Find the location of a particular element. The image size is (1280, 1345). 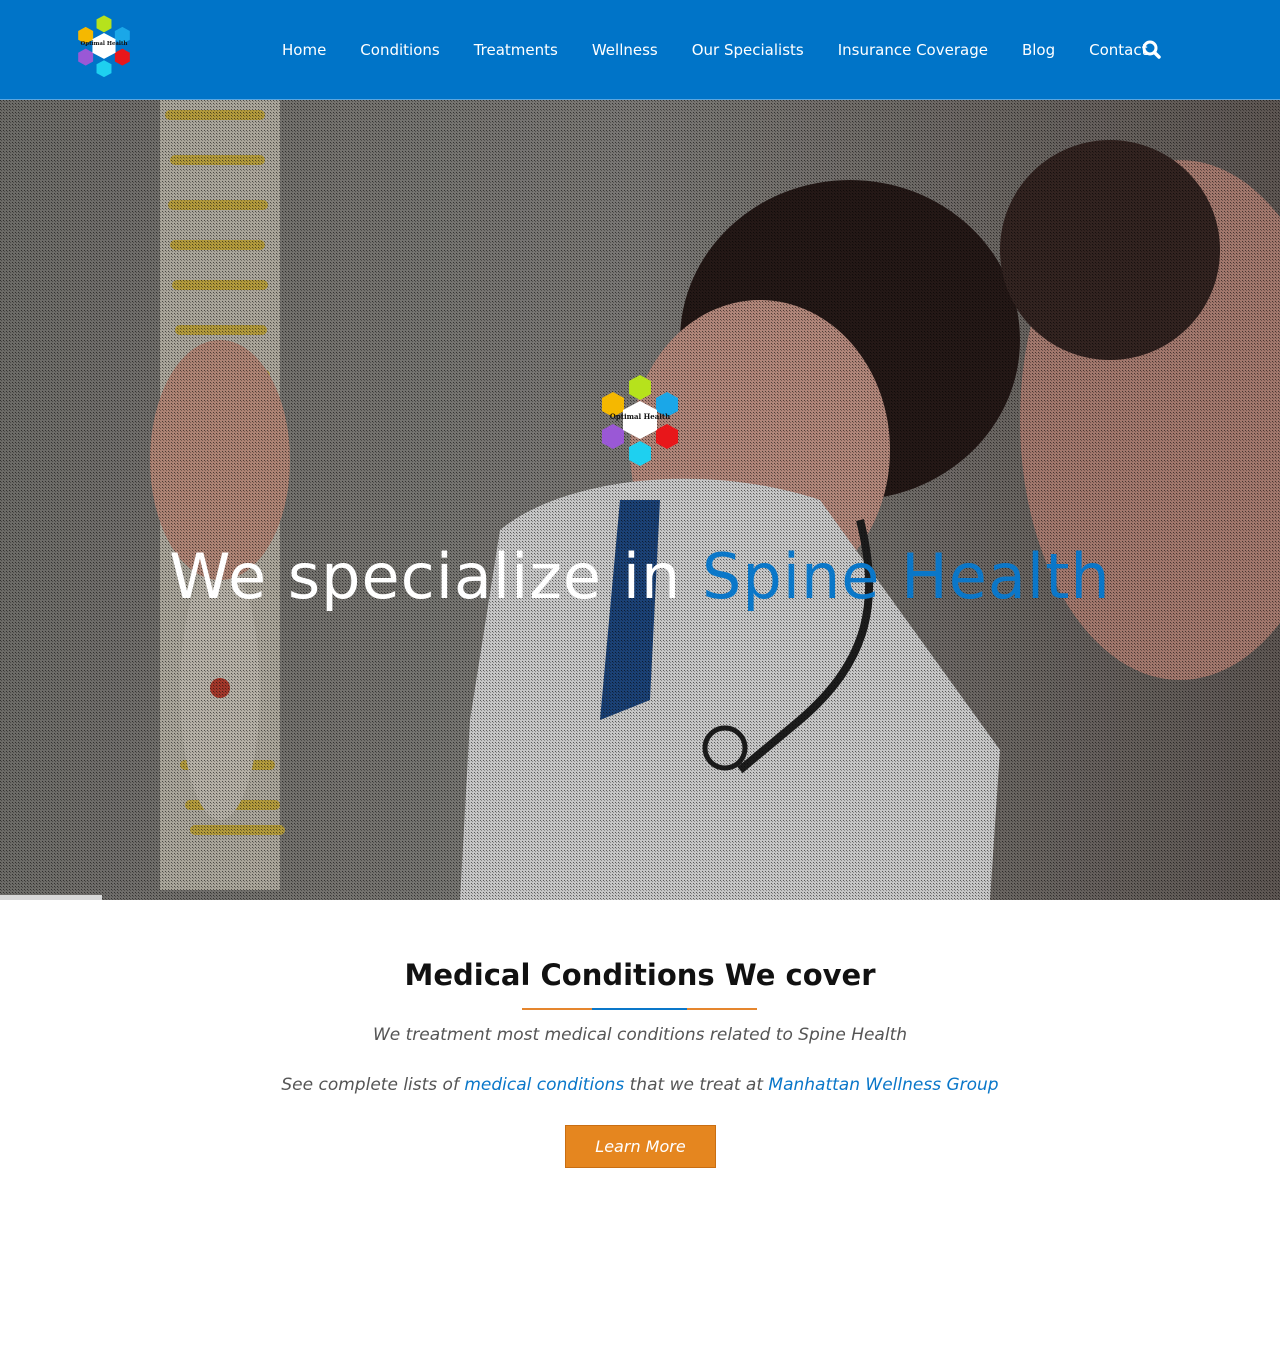

nav-conditions: Conditions is located at coordinates (399, 50).